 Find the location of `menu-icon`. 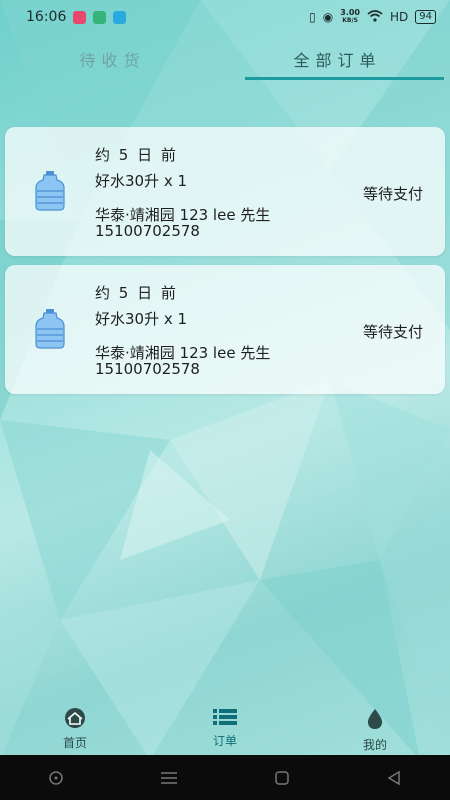

menu-icon is located at coordinates (169, 778).